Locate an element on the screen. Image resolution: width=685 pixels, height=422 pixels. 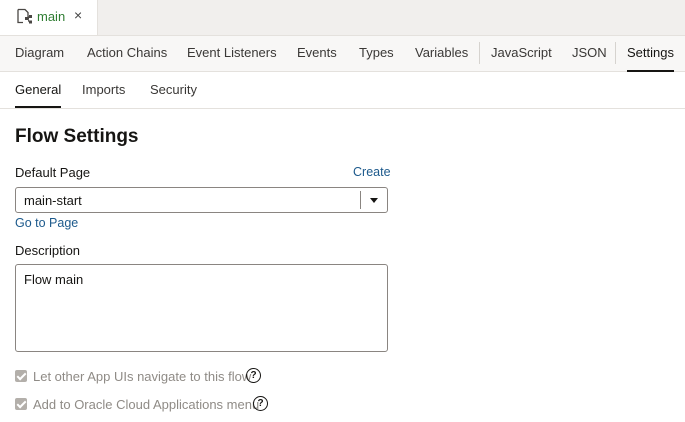
select-divider is located at coordinates (360, 200).